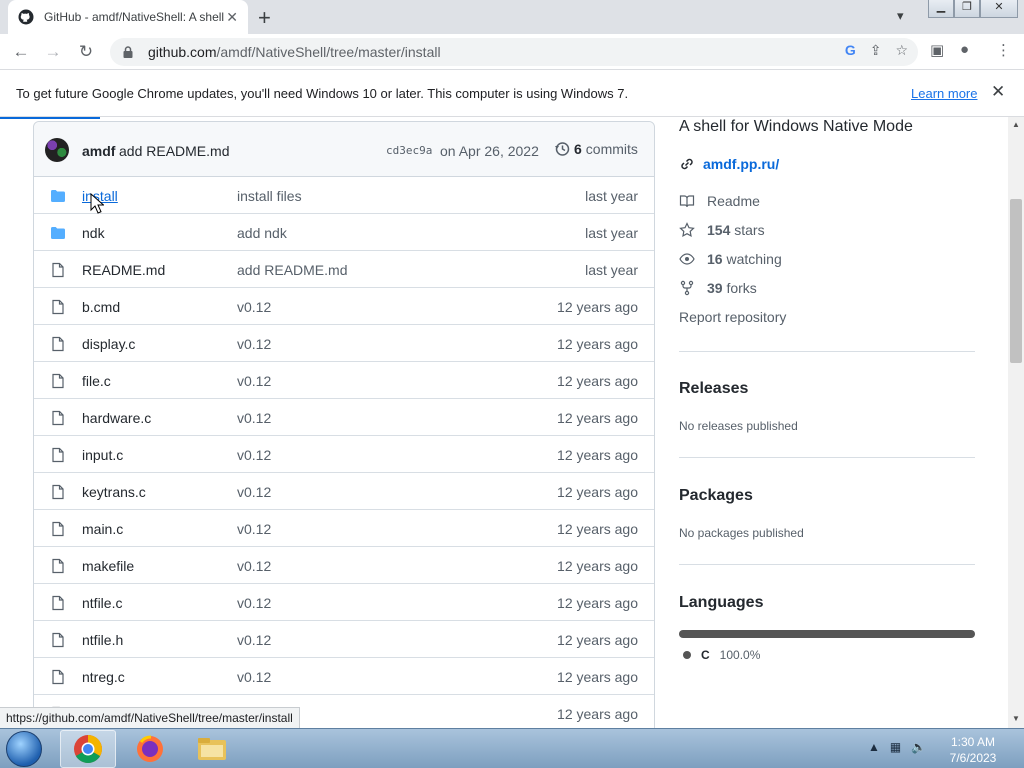 The image size is (1024, 768). Describe the element at coordinates (114, 492) in the screenshot. I see `file-name-link: keytrans.c` at that location.